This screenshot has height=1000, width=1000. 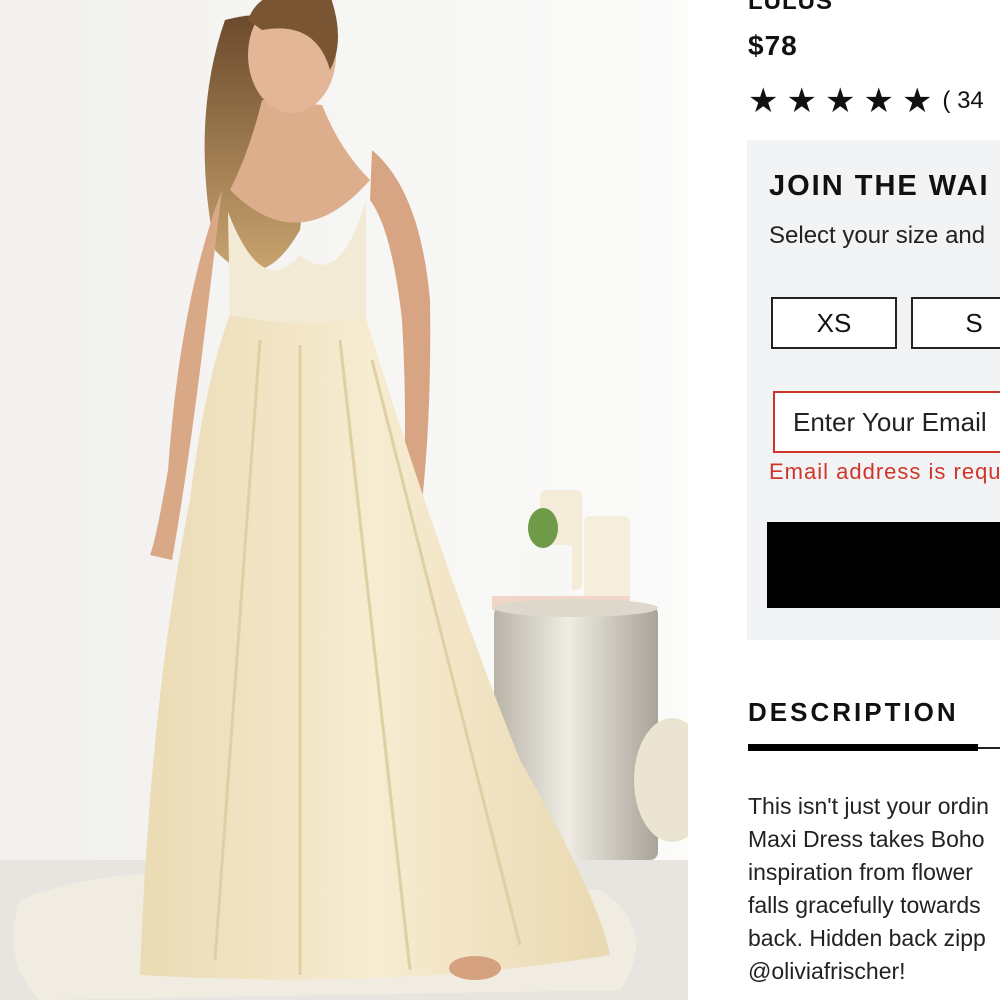 What do you see at coordinates (884, 471) in the screenshot?
I see `email-error-message: Email address is requ` at bounding box center [884, 471].